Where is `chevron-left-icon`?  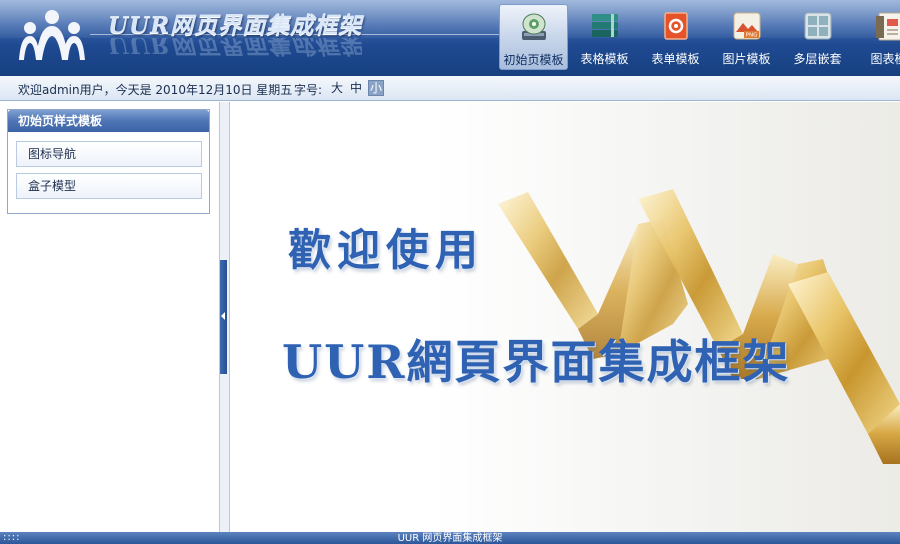 chevron-left-icon is located at coordinates (223, 316).